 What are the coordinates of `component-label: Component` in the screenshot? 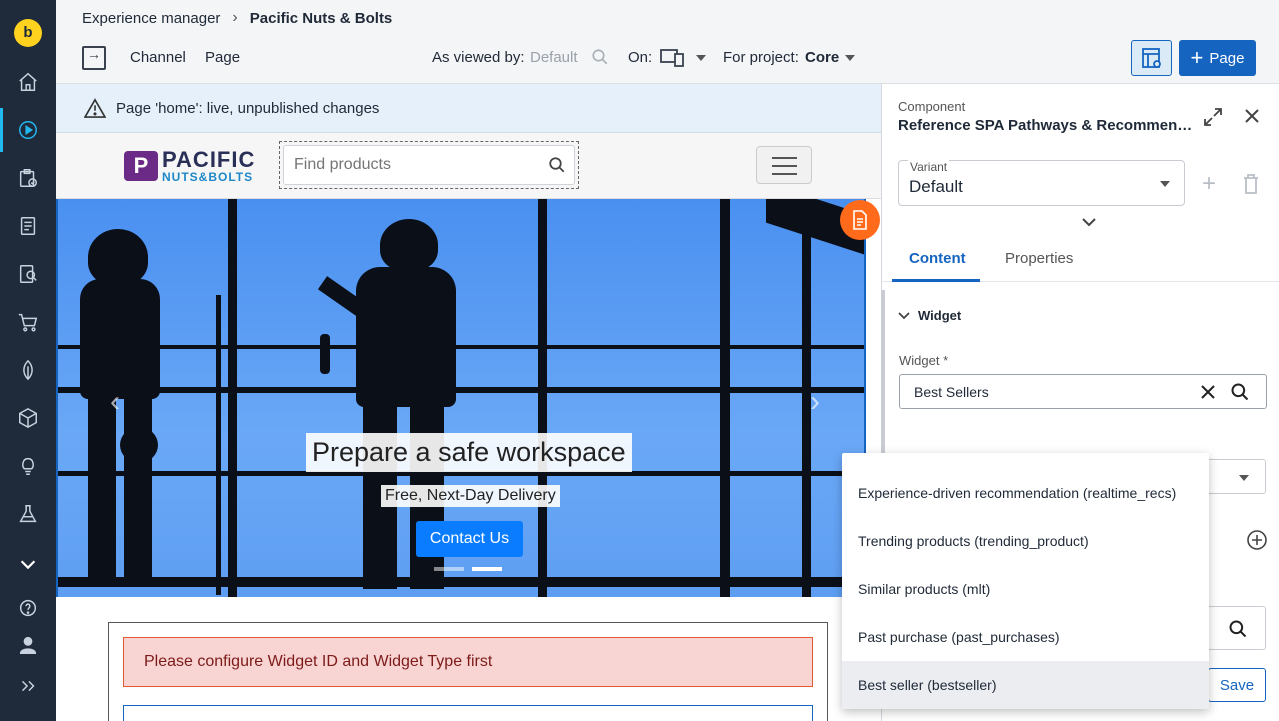 It's located at (932, 106).